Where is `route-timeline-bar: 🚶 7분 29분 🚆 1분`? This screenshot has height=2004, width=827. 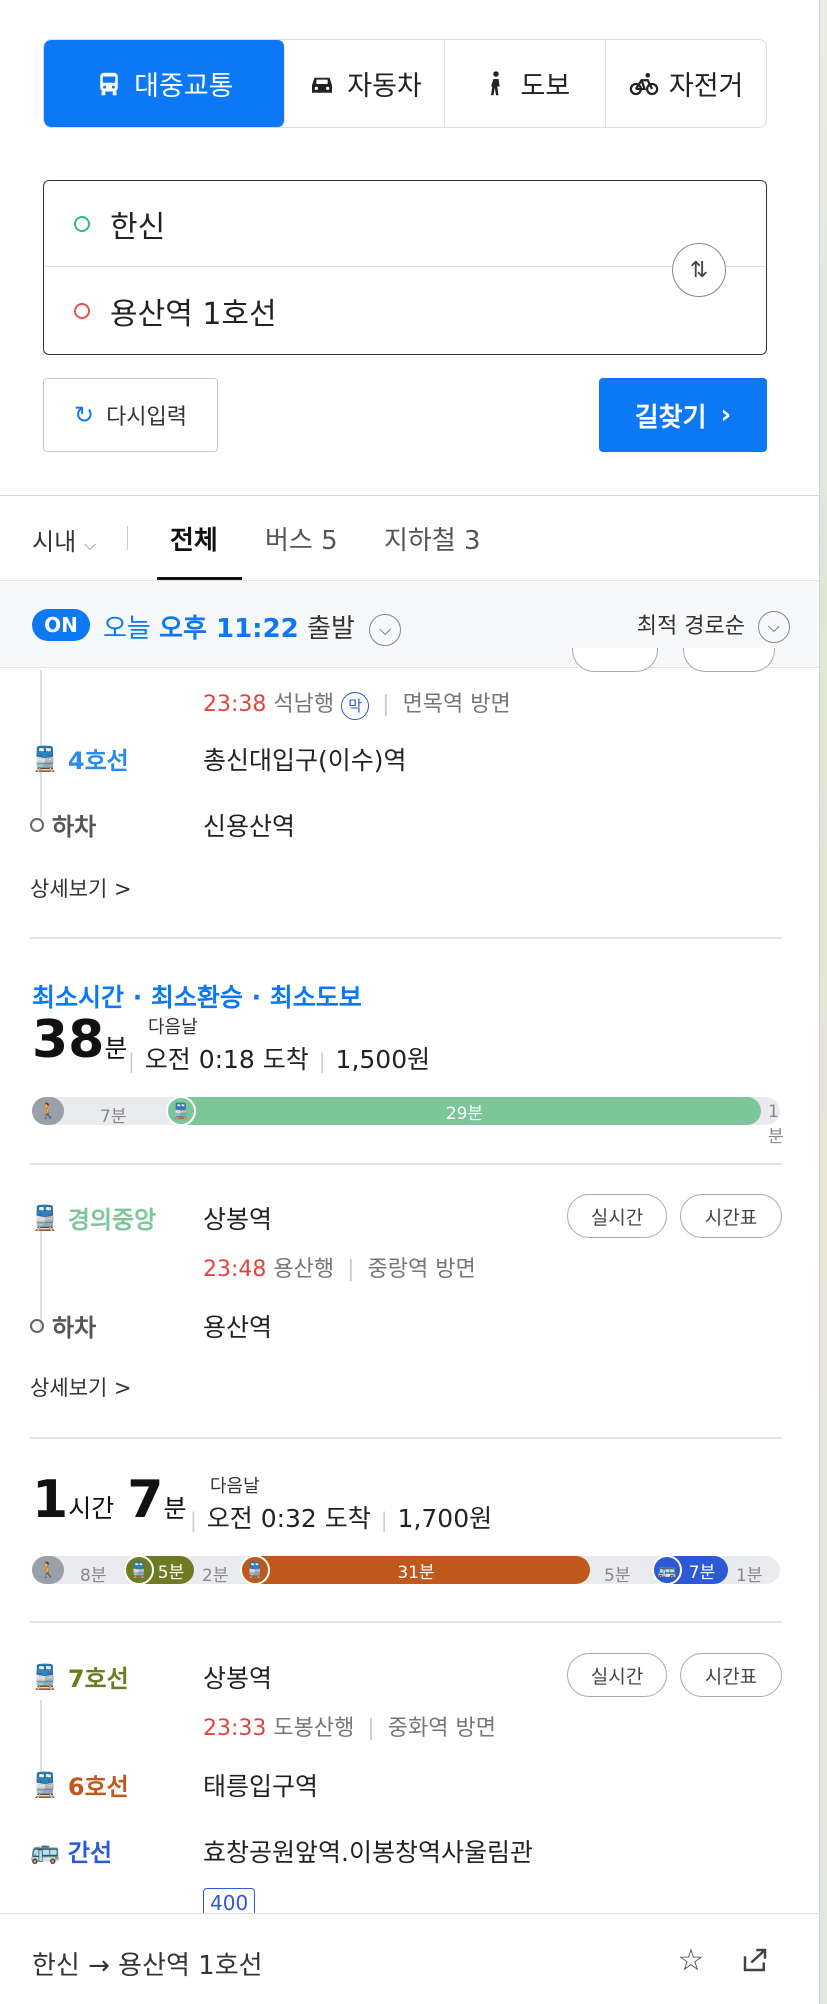
route-timeline-bar: 🚶 7분 29분 🚆 1분 is located at coordinates (408, 1121).